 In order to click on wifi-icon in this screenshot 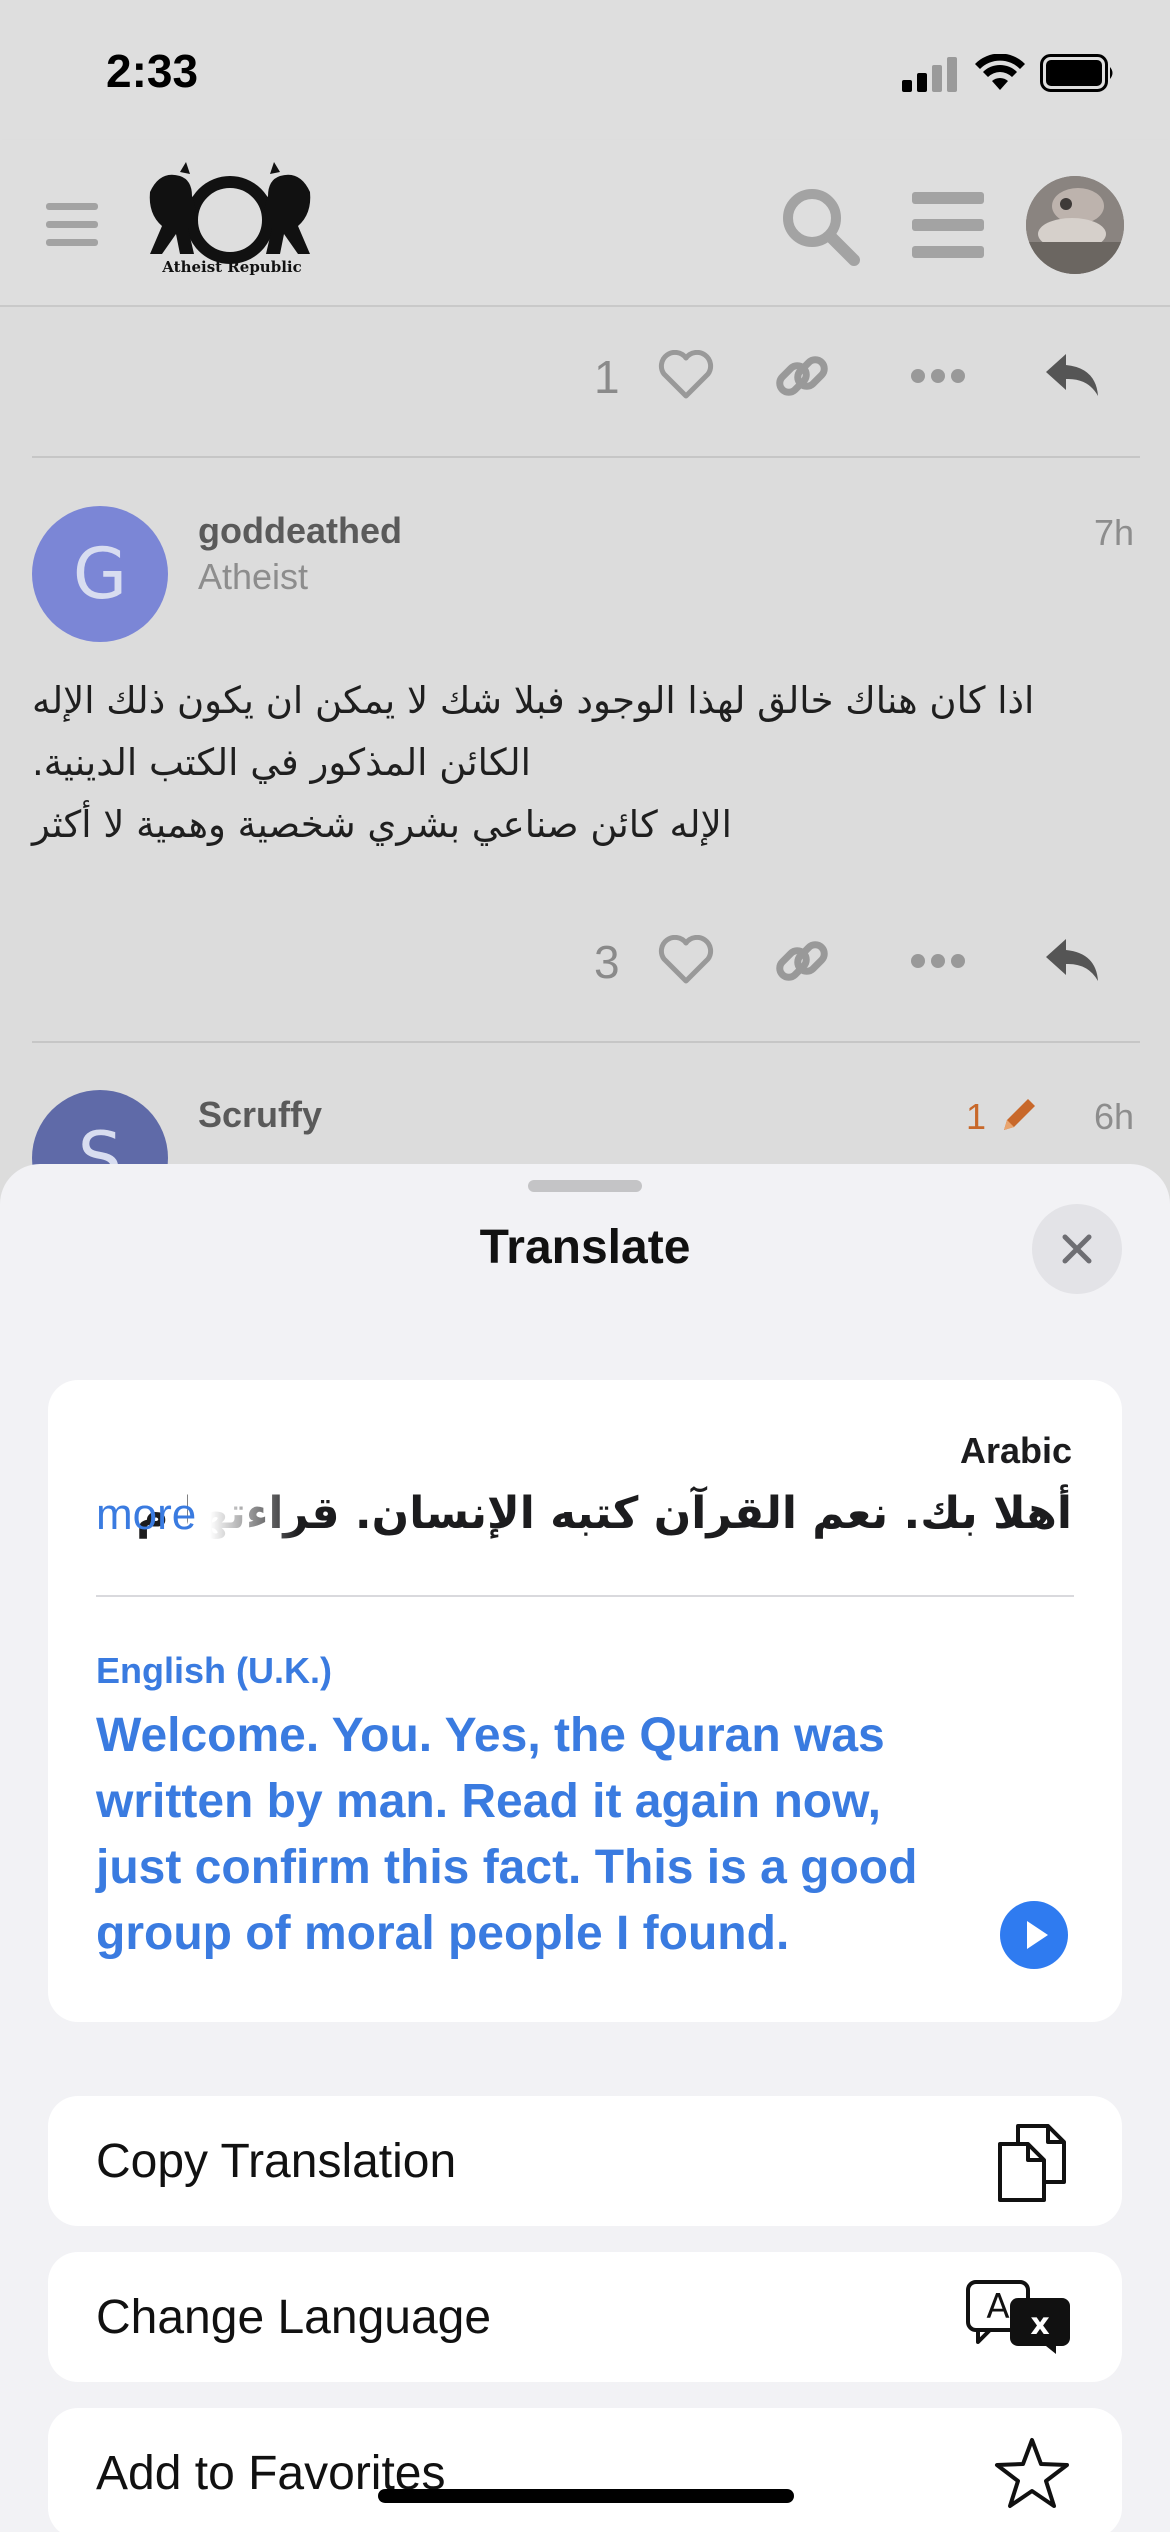, I will do `click(1000, 73)`.